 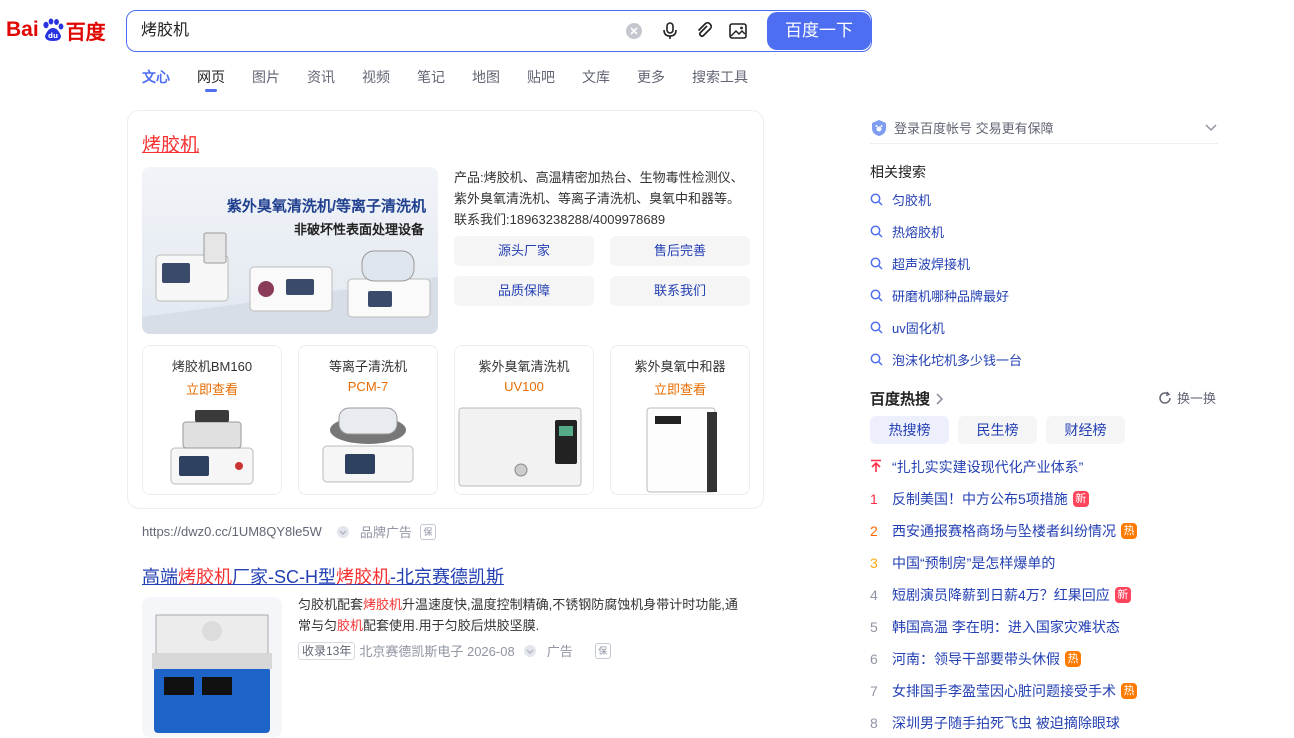 I want to click on product-name: 等离子清洗机, so click(x=367, y=366).